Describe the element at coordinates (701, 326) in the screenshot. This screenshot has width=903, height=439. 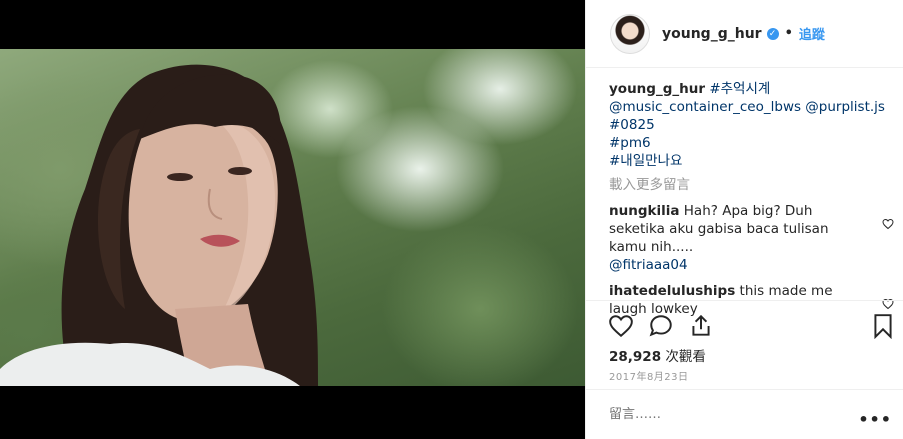
I see `share-icon` at that location.